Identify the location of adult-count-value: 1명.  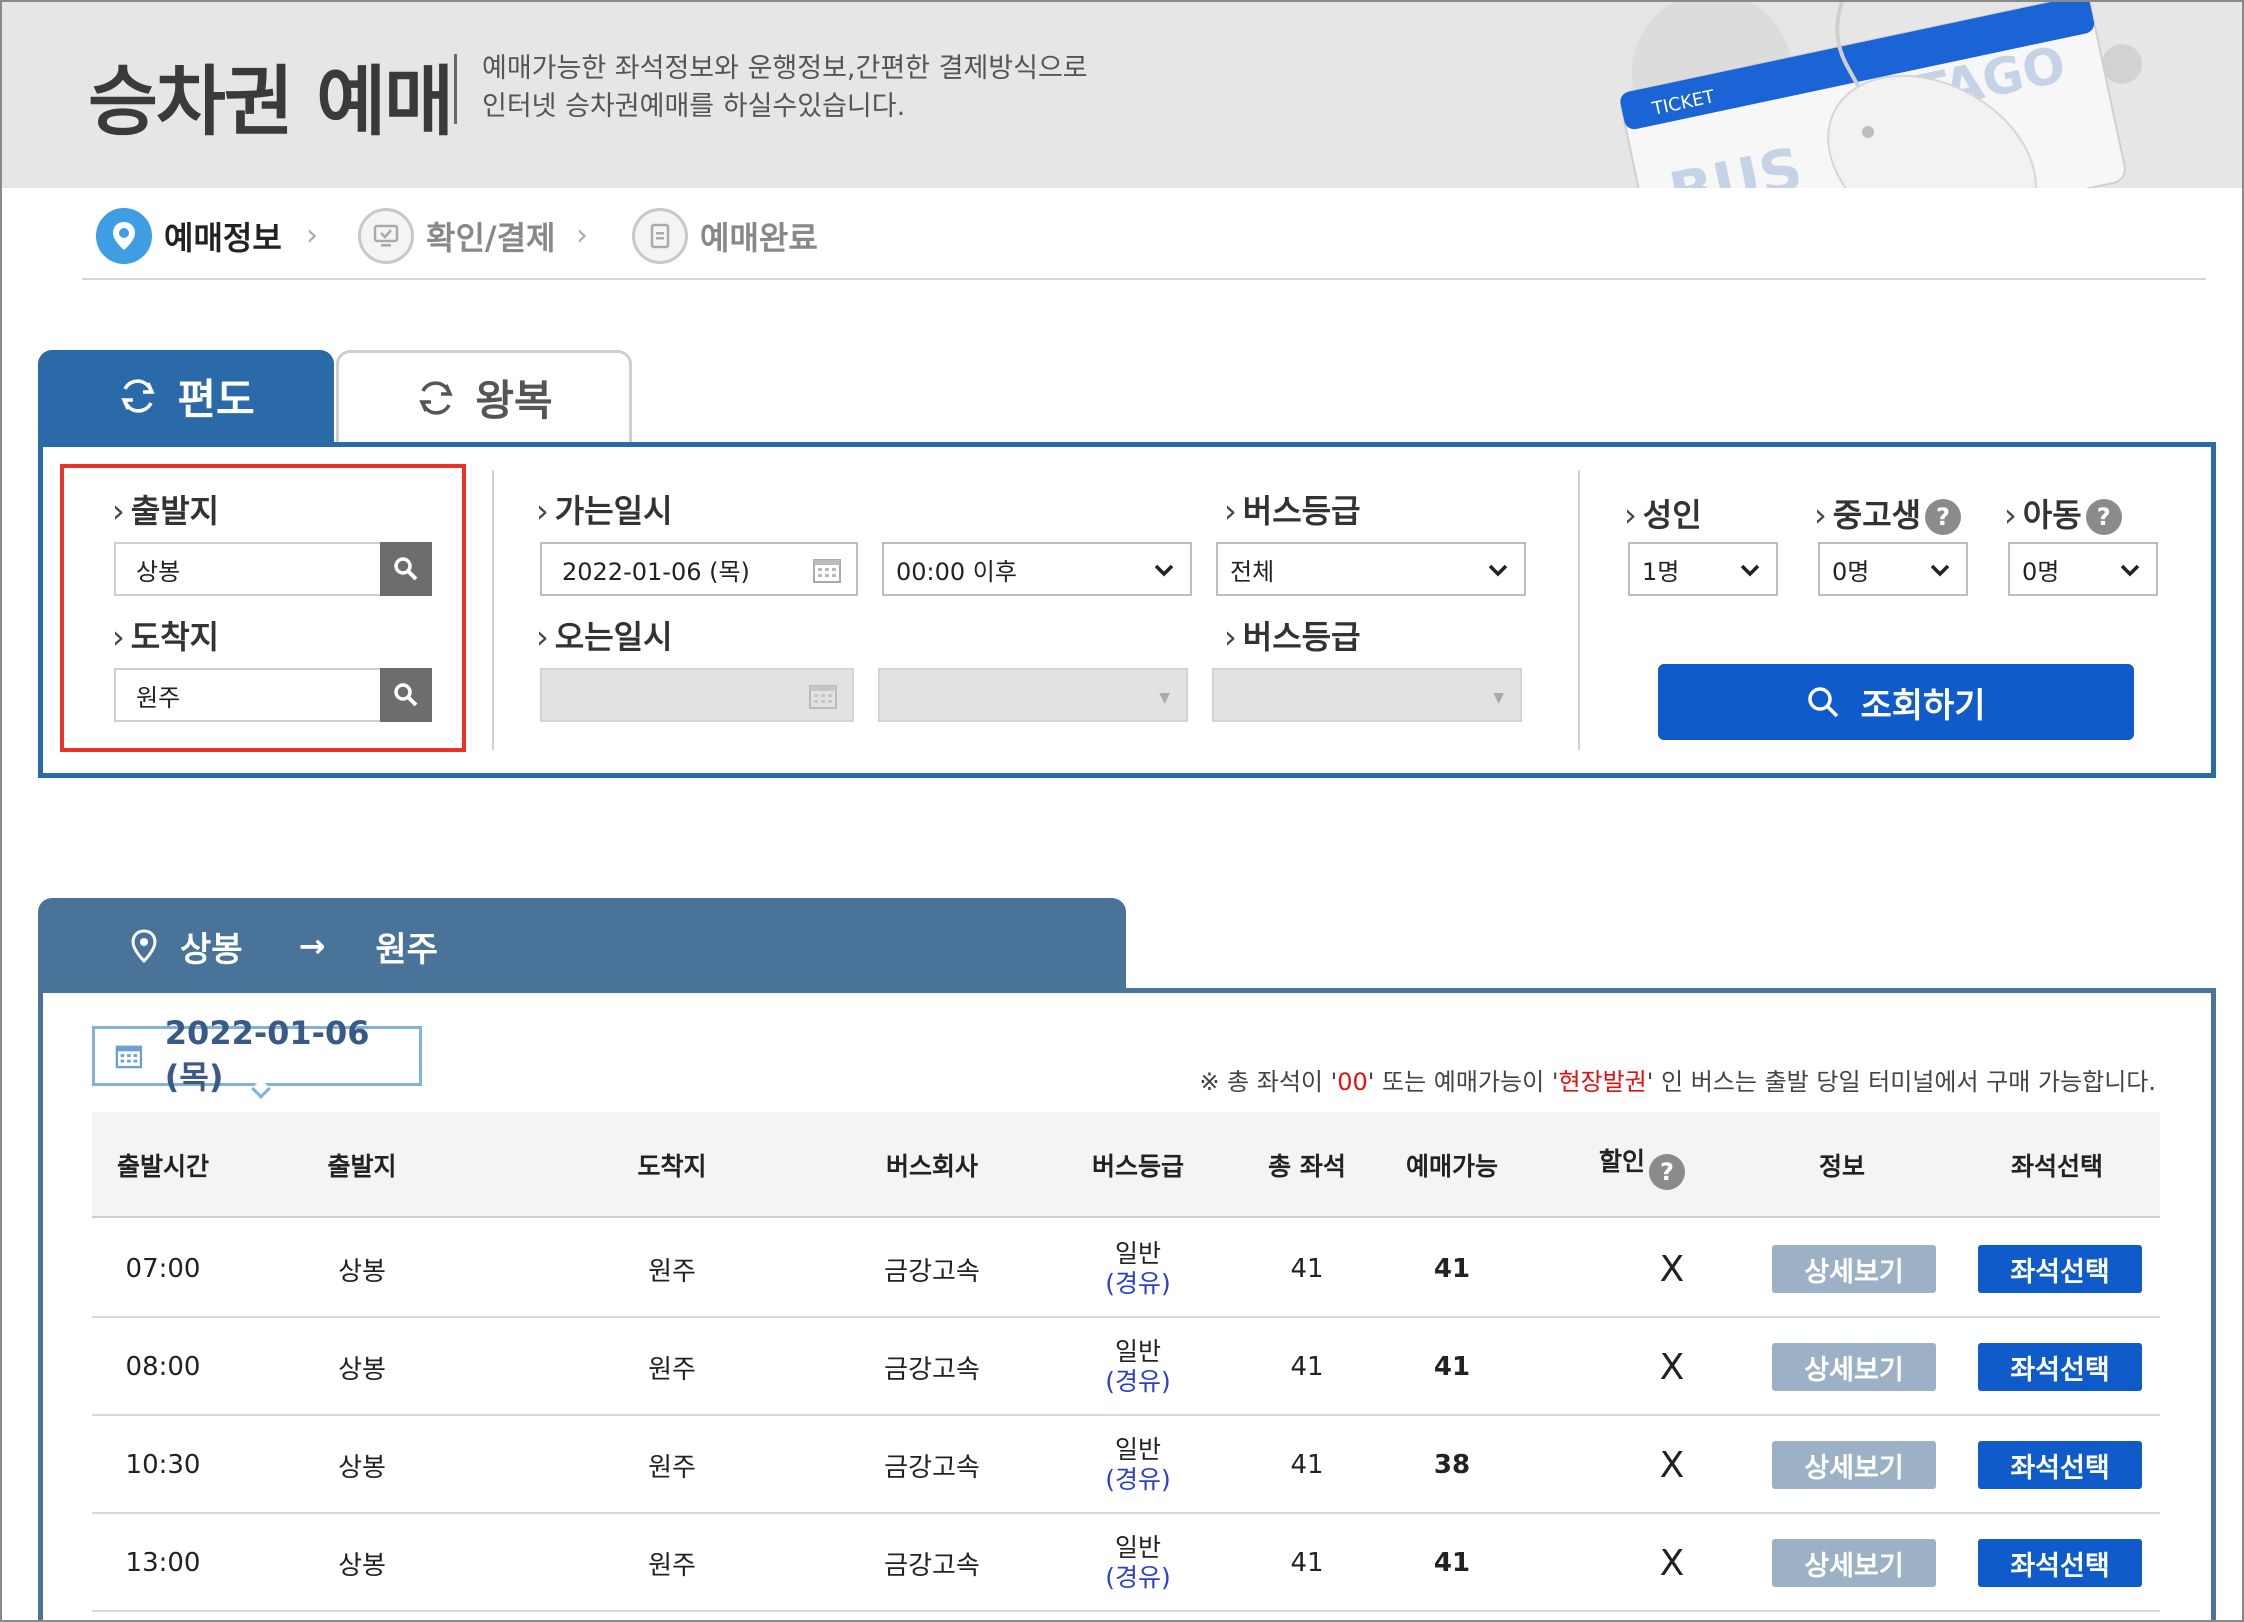
(1661, 571).